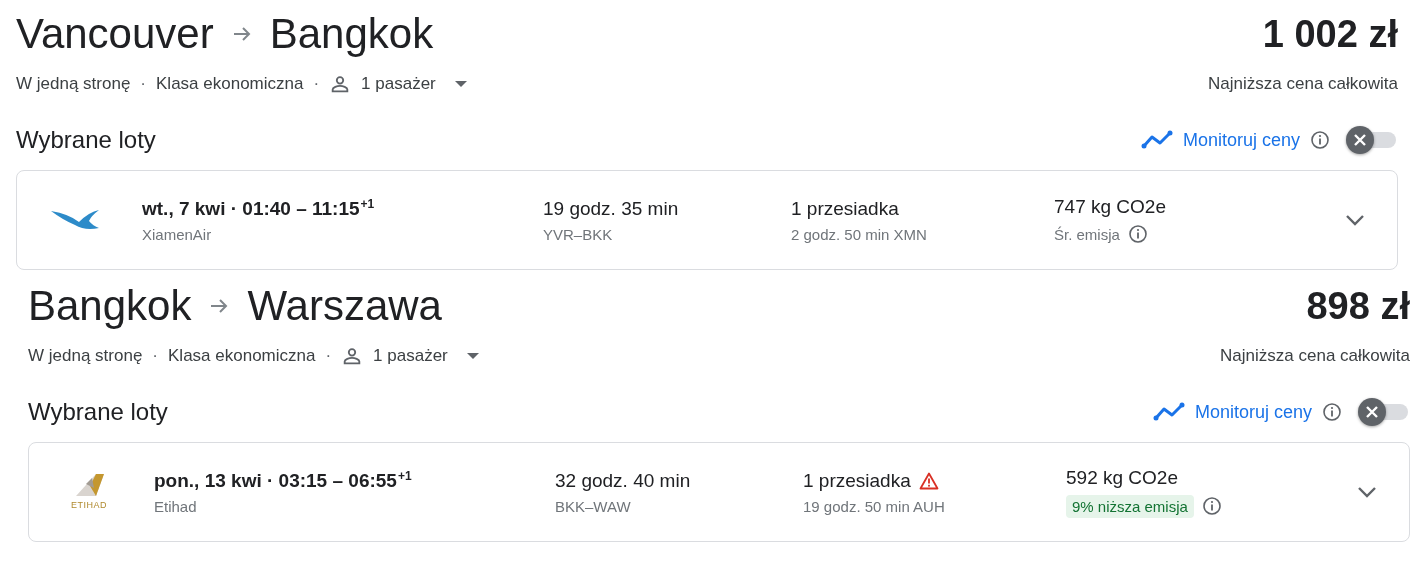 The width and height of the screenshot is (1418, 585). What do you see at coordinates (1358, 306) in the screenshot?
I see `total-price: 898 zł` at bounding box center [1358, 306].